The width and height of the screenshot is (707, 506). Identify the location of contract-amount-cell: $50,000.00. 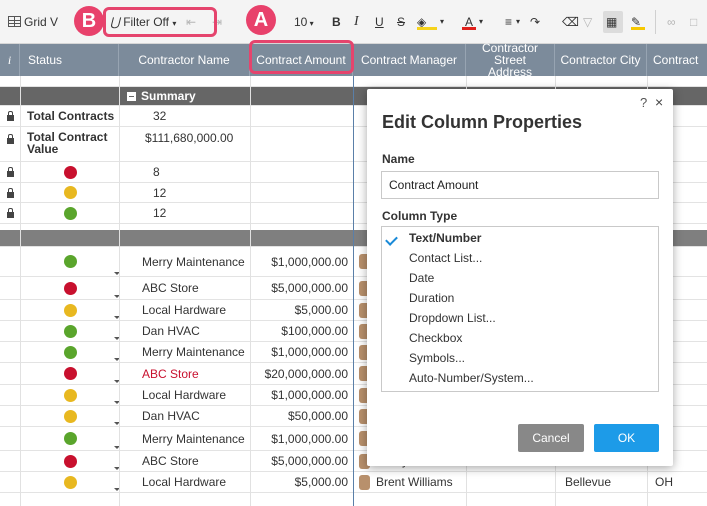
(299, 416).